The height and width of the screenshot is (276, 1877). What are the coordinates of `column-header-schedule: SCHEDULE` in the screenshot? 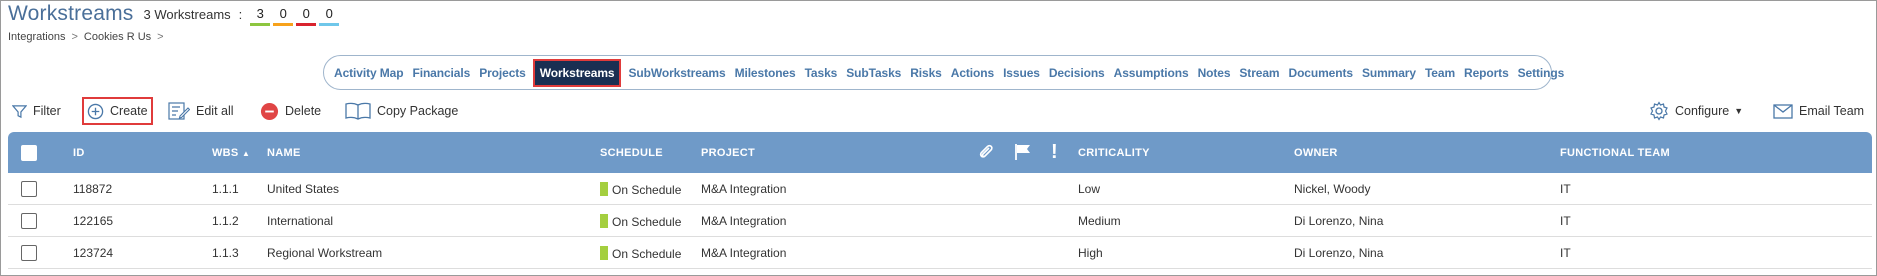 It's located at (631, 153).